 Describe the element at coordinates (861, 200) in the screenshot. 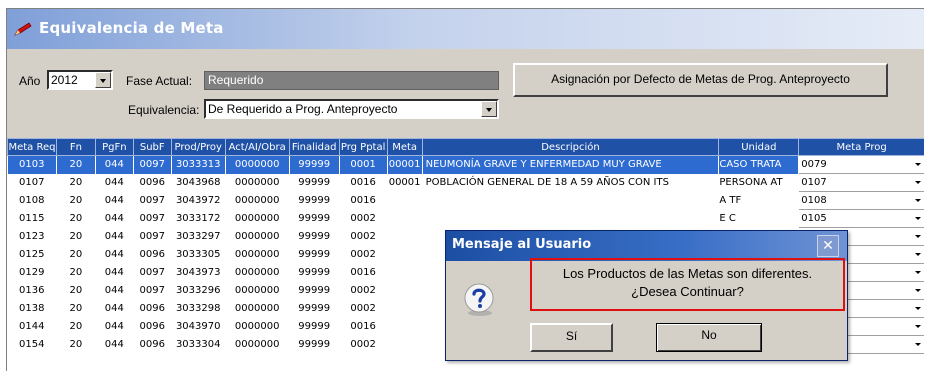

I see `cell-meta-prog: 0108` at that location.